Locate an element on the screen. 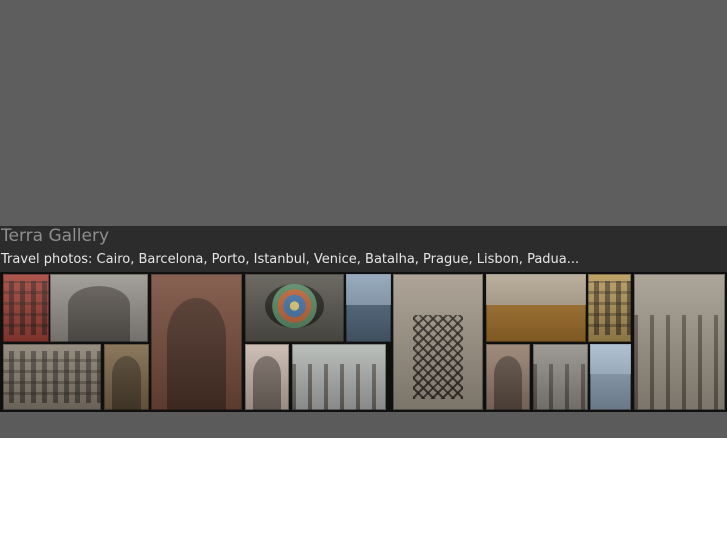 The width and height of the screenshot is (727, 545). photo-gondolas is located at coordinates (368, 308).